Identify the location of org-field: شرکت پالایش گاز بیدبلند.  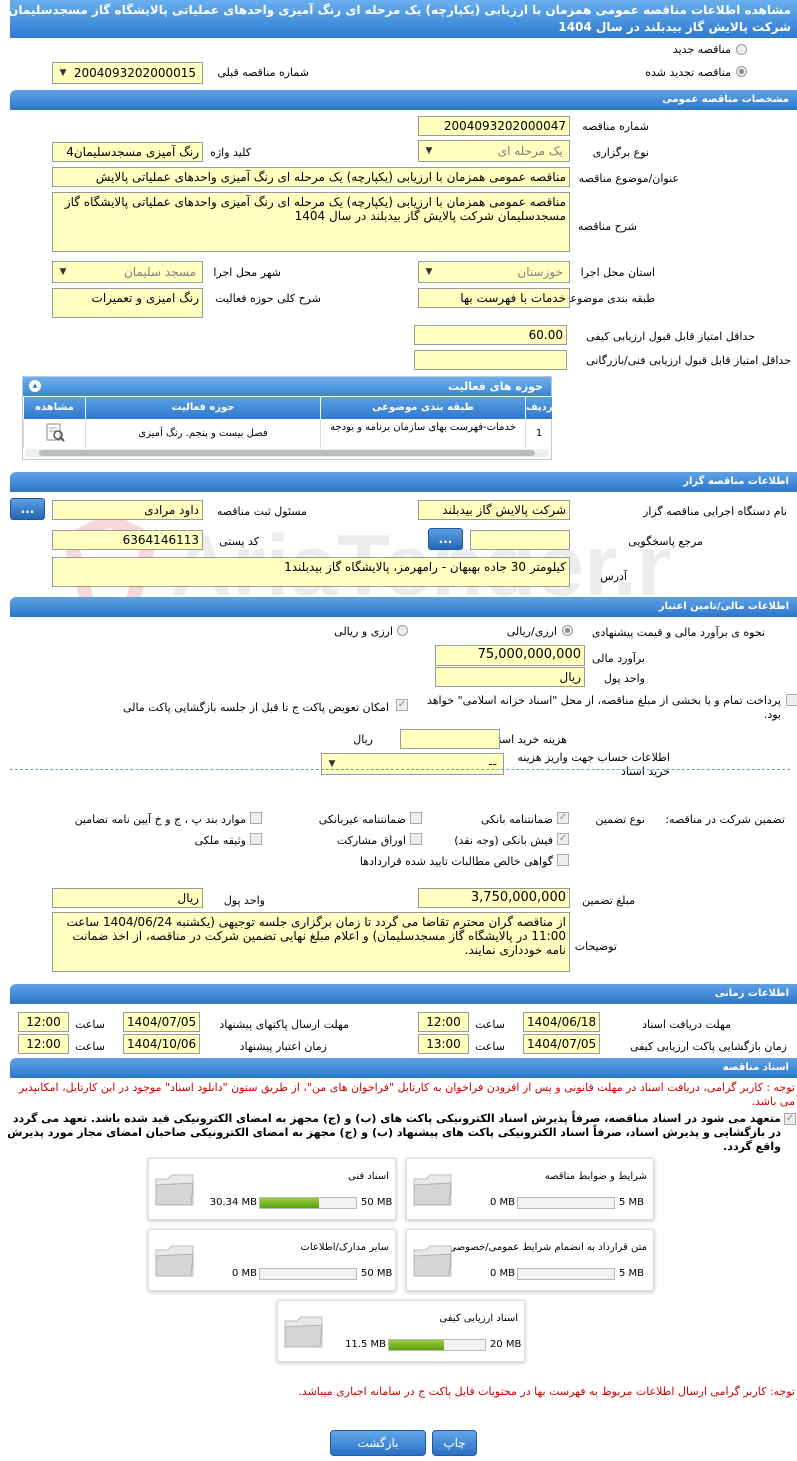
(494, 510).